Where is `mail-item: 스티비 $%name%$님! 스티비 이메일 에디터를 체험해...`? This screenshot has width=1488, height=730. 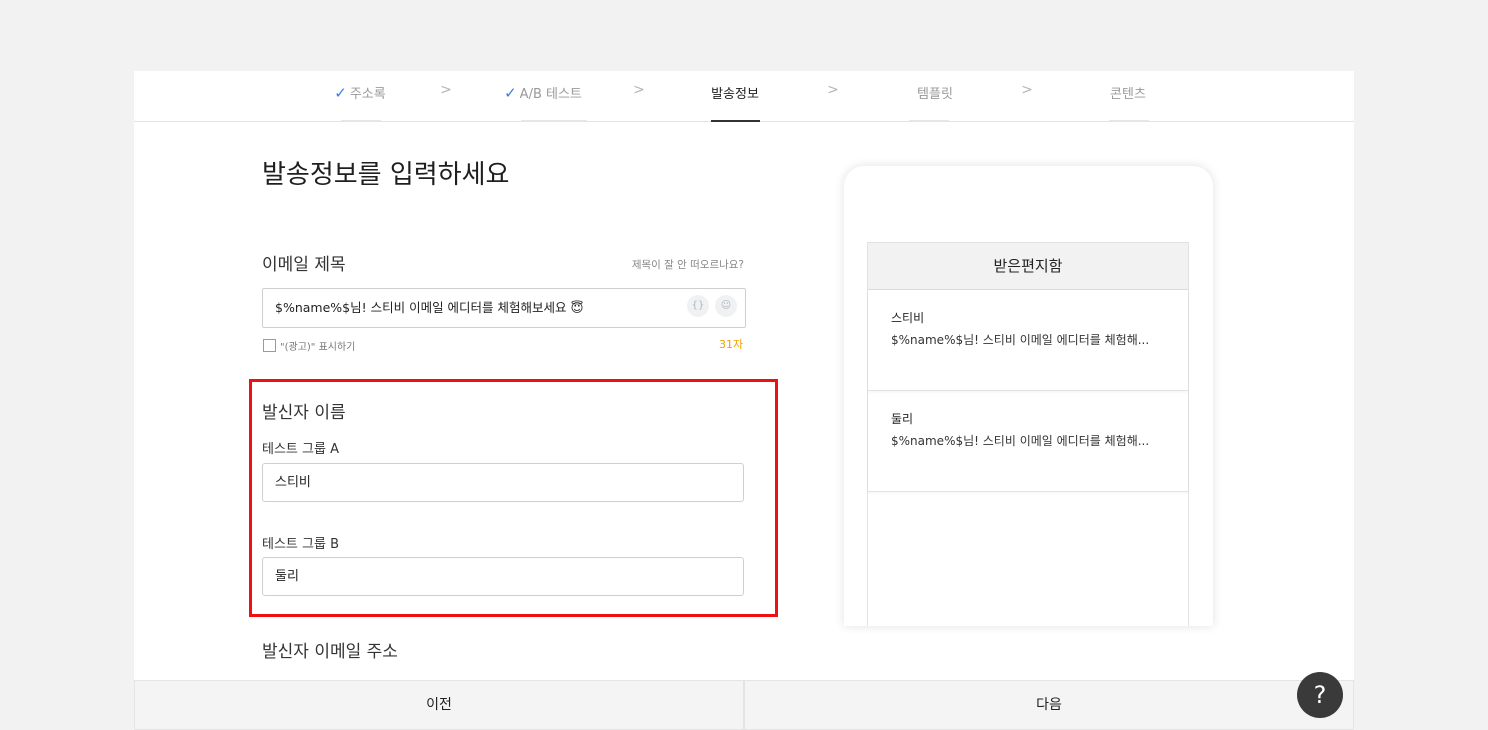 mail-item: 스티비 $%name%$님! 스티비 이메일 에디터를 체험해... is located at coordinates (1028, 340).